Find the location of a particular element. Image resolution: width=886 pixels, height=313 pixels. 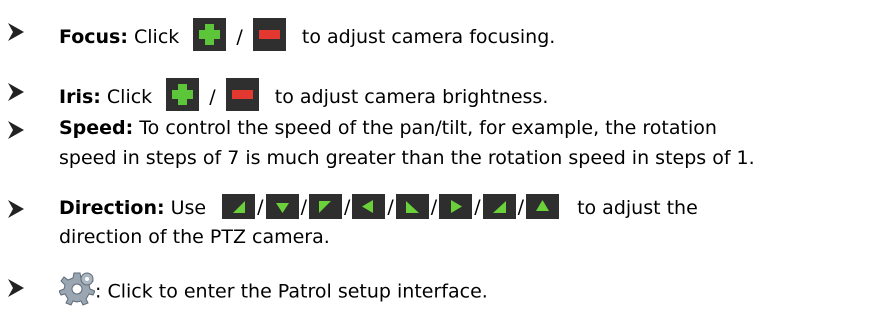

up-left-arrow-icon is located at coordinates (325, 206).